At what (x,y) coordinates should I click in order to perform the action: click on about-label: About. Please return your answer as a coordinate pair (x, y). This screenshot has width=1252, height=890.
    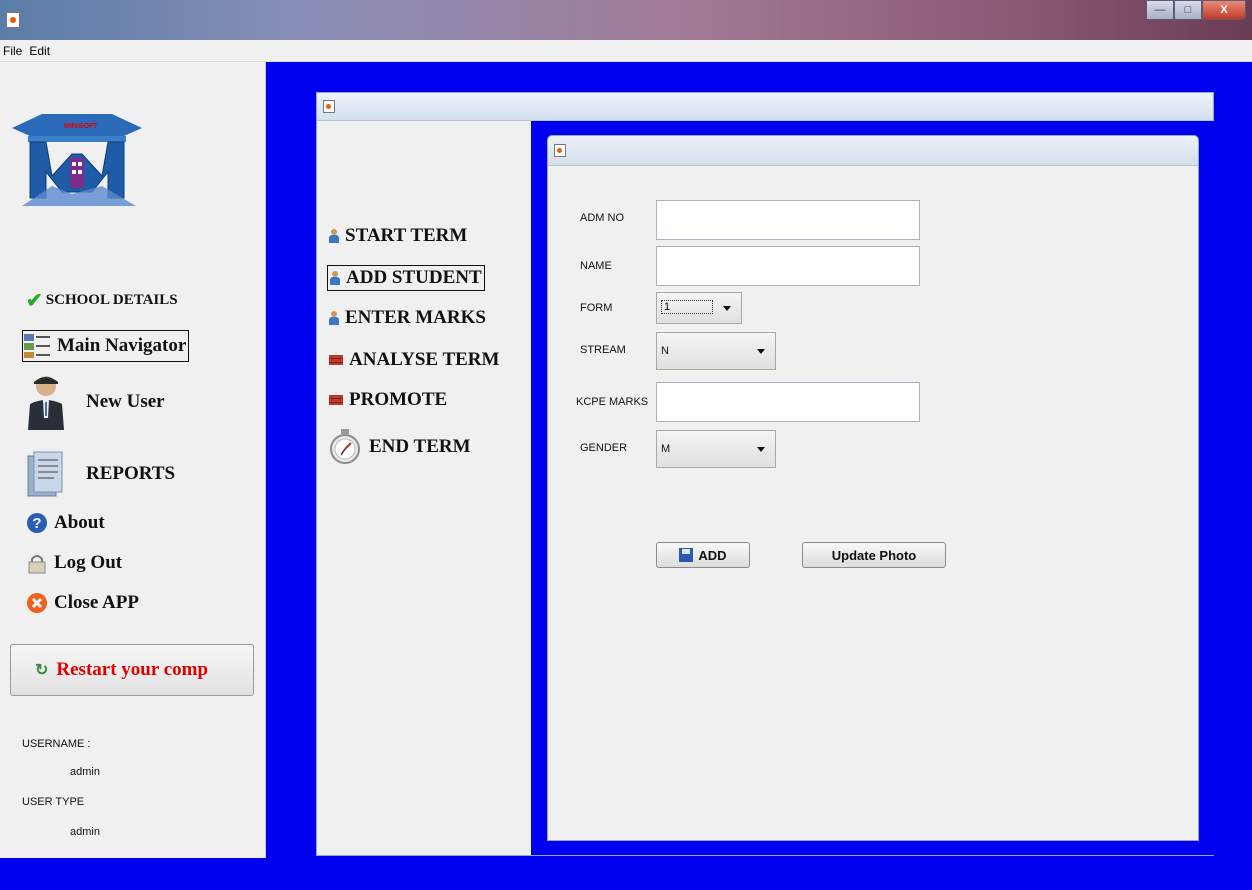
    Looking at the image, I should click on (79, 522).